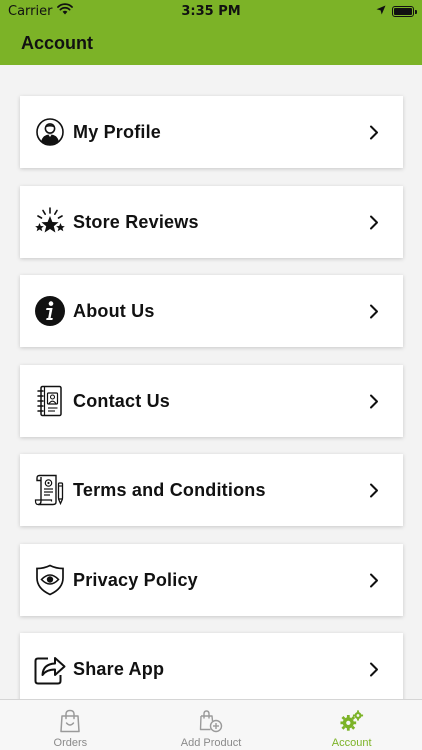  Describe the element at coordinates (211, 11) in the screenshot. I see `status-bar: Carrier 3:35 PM` at that location.